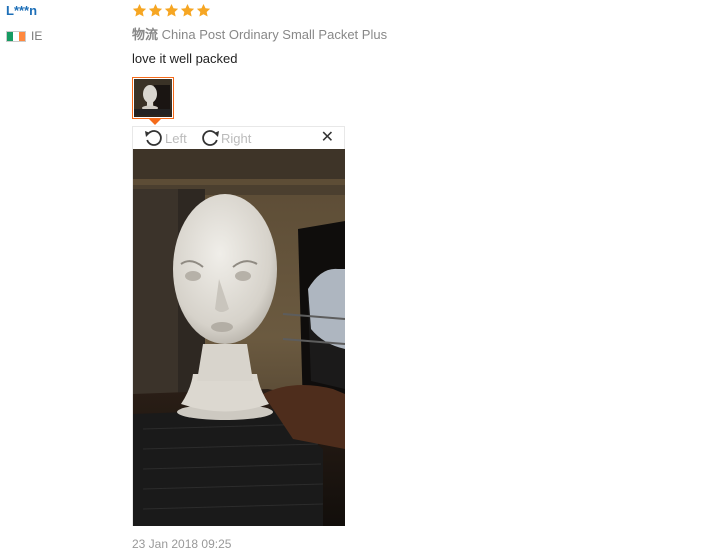  I want to click on country-code: IE, so click(37, 36).